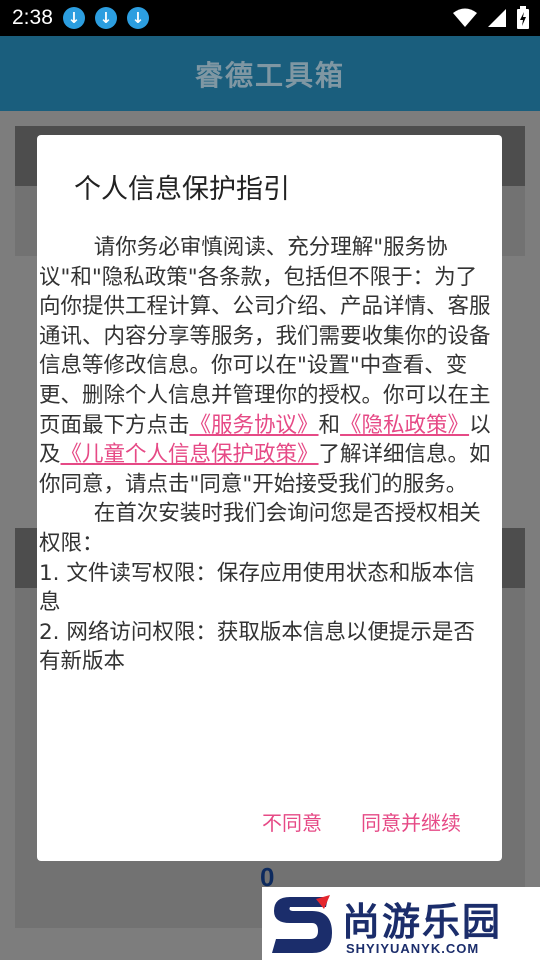 The height and width of the screenshot is (960, 540). I want to click on service-agreement-link: 《服务协议》, so click(254, 425).